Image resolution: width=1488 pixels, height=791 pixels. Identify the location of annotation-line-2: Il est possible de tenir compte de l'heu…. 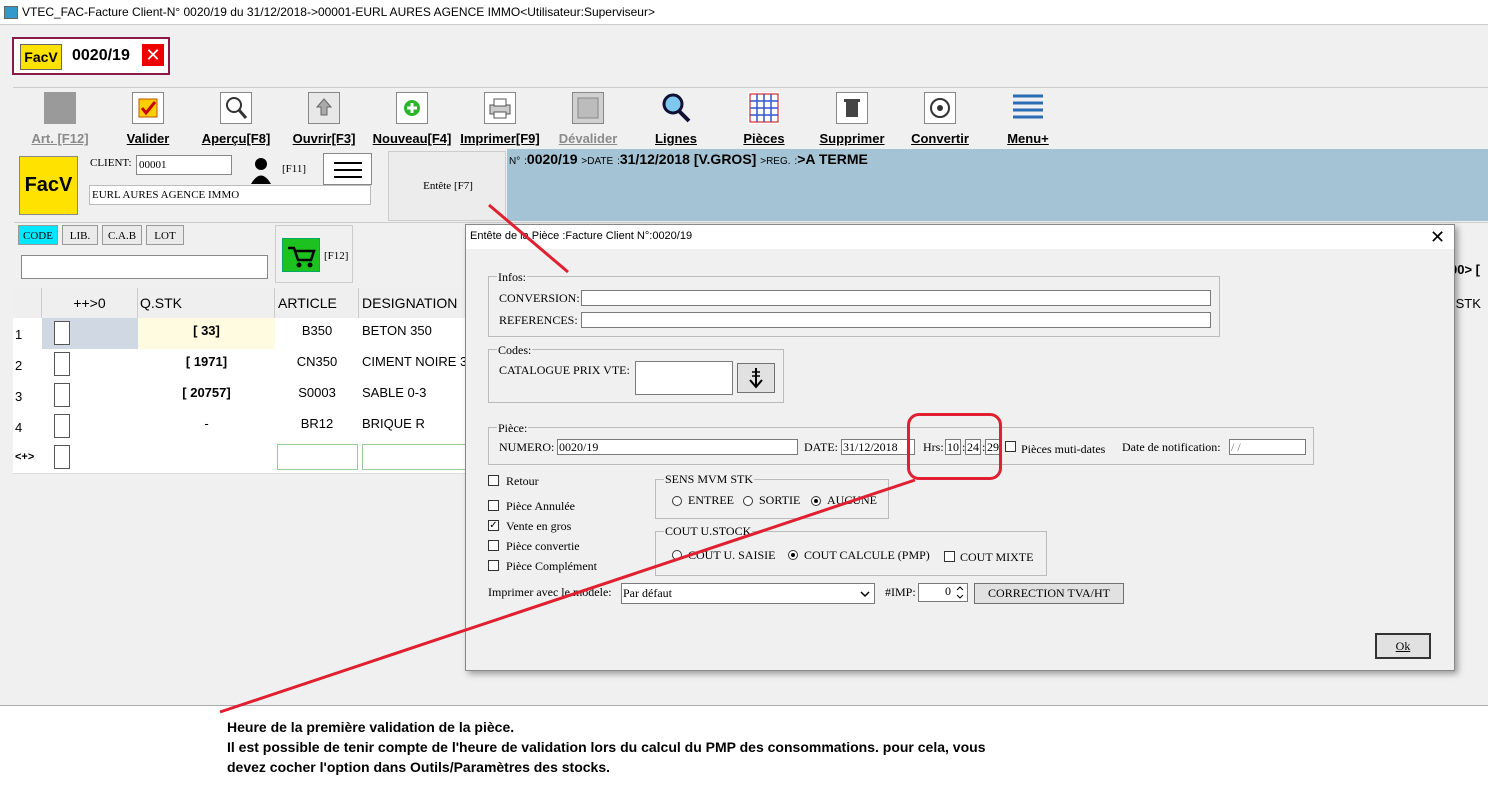
(606, 747).